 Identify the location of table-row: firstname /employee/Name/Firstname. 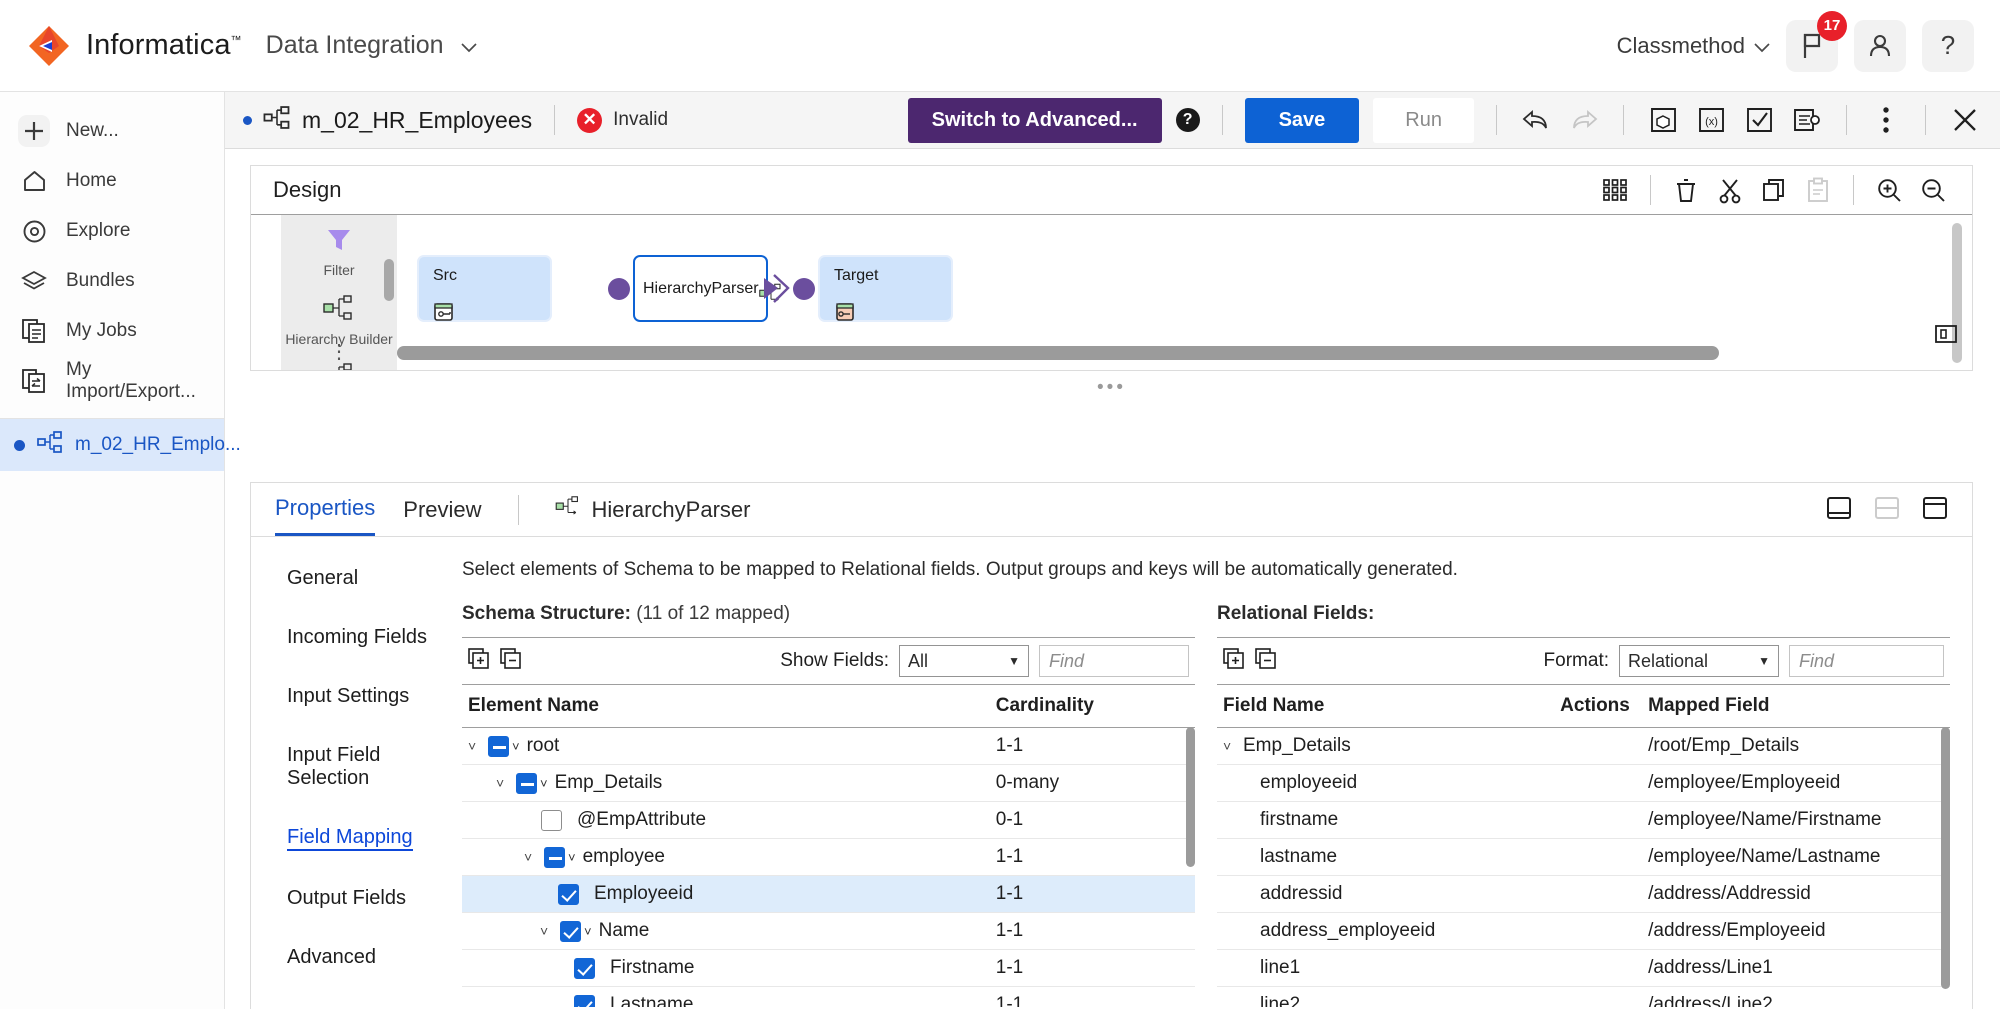
(1583, 820).